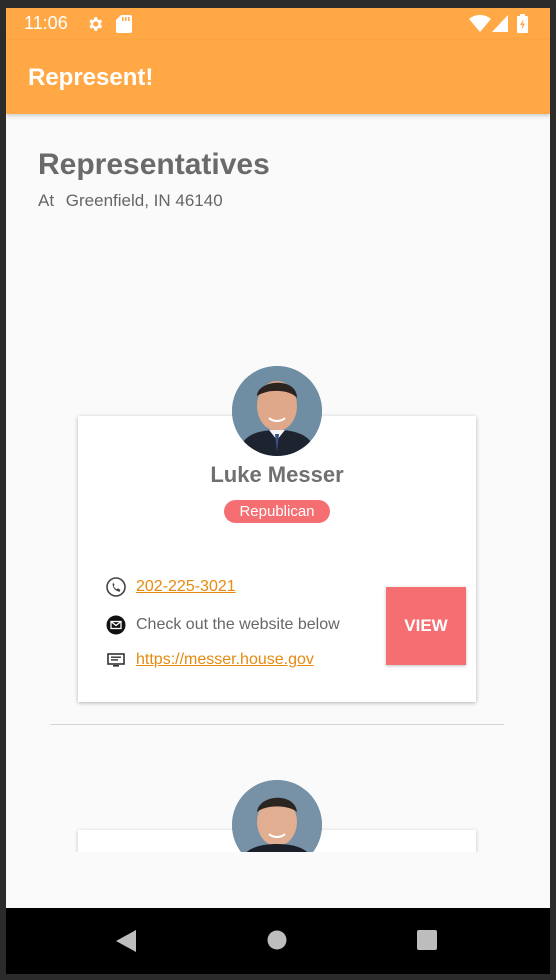 The image size is (556, 980). I want to click on navigation-bar, so click(278, 941).